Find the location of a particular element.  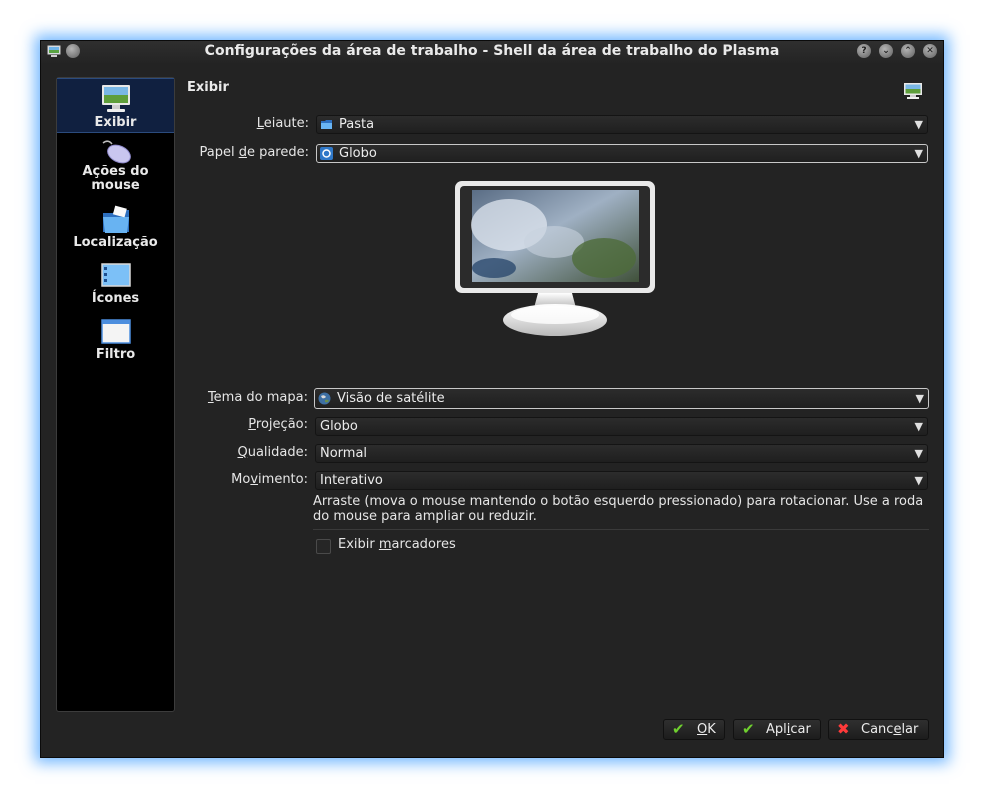

sidebar-item-exibir: Exibir is located at coordinates (115, 105).